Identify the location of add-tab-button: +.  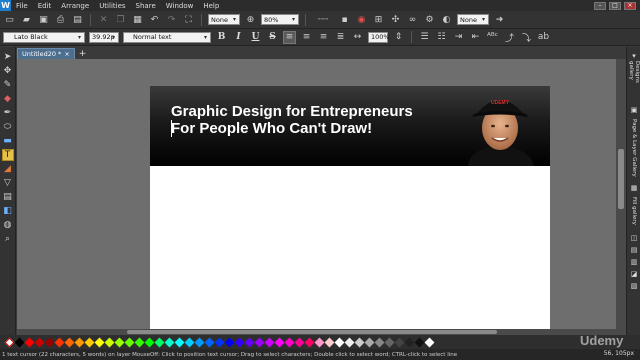
(83, 54).